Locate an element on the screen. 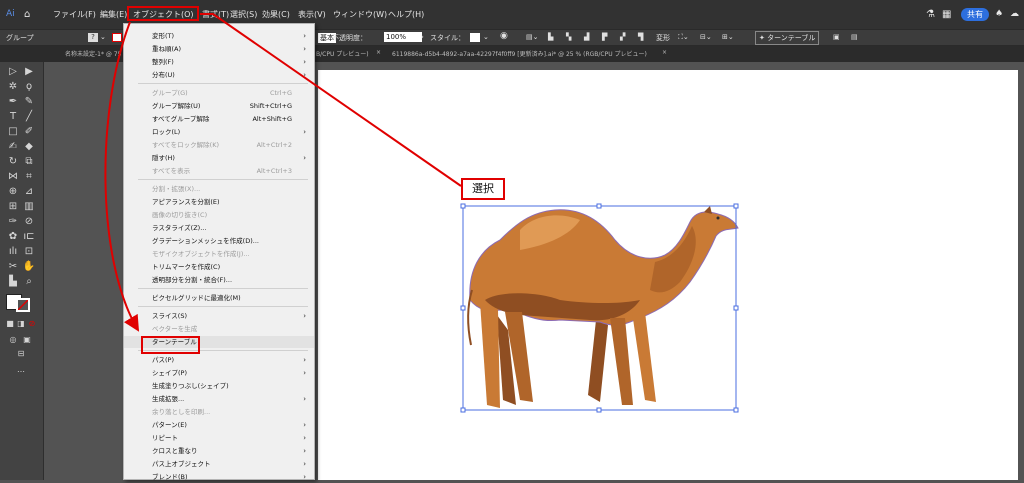 This screenshot has width=1024, height=483. annotation-arrow is located at coordinates (122, 176).